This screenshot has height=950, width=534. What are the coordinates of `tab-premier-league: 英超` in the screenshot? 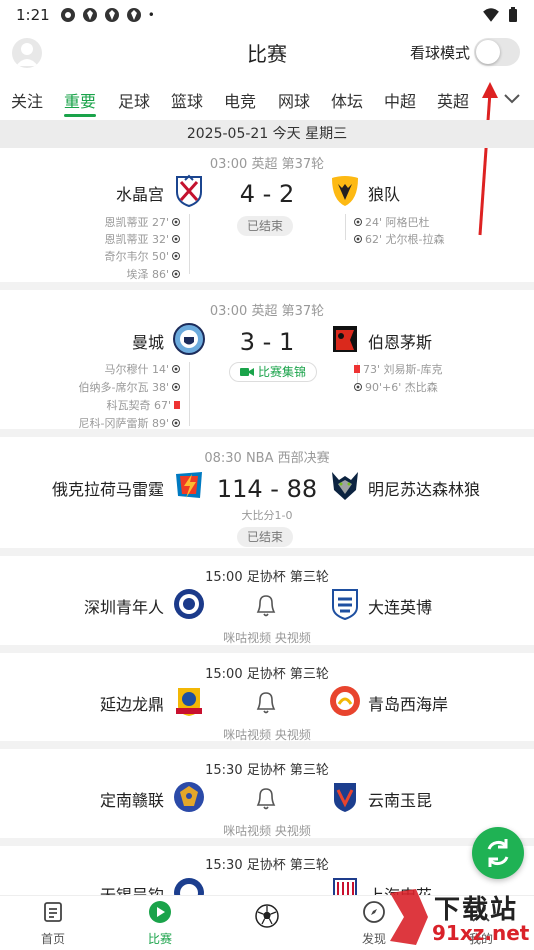 It's located at (453, 100).